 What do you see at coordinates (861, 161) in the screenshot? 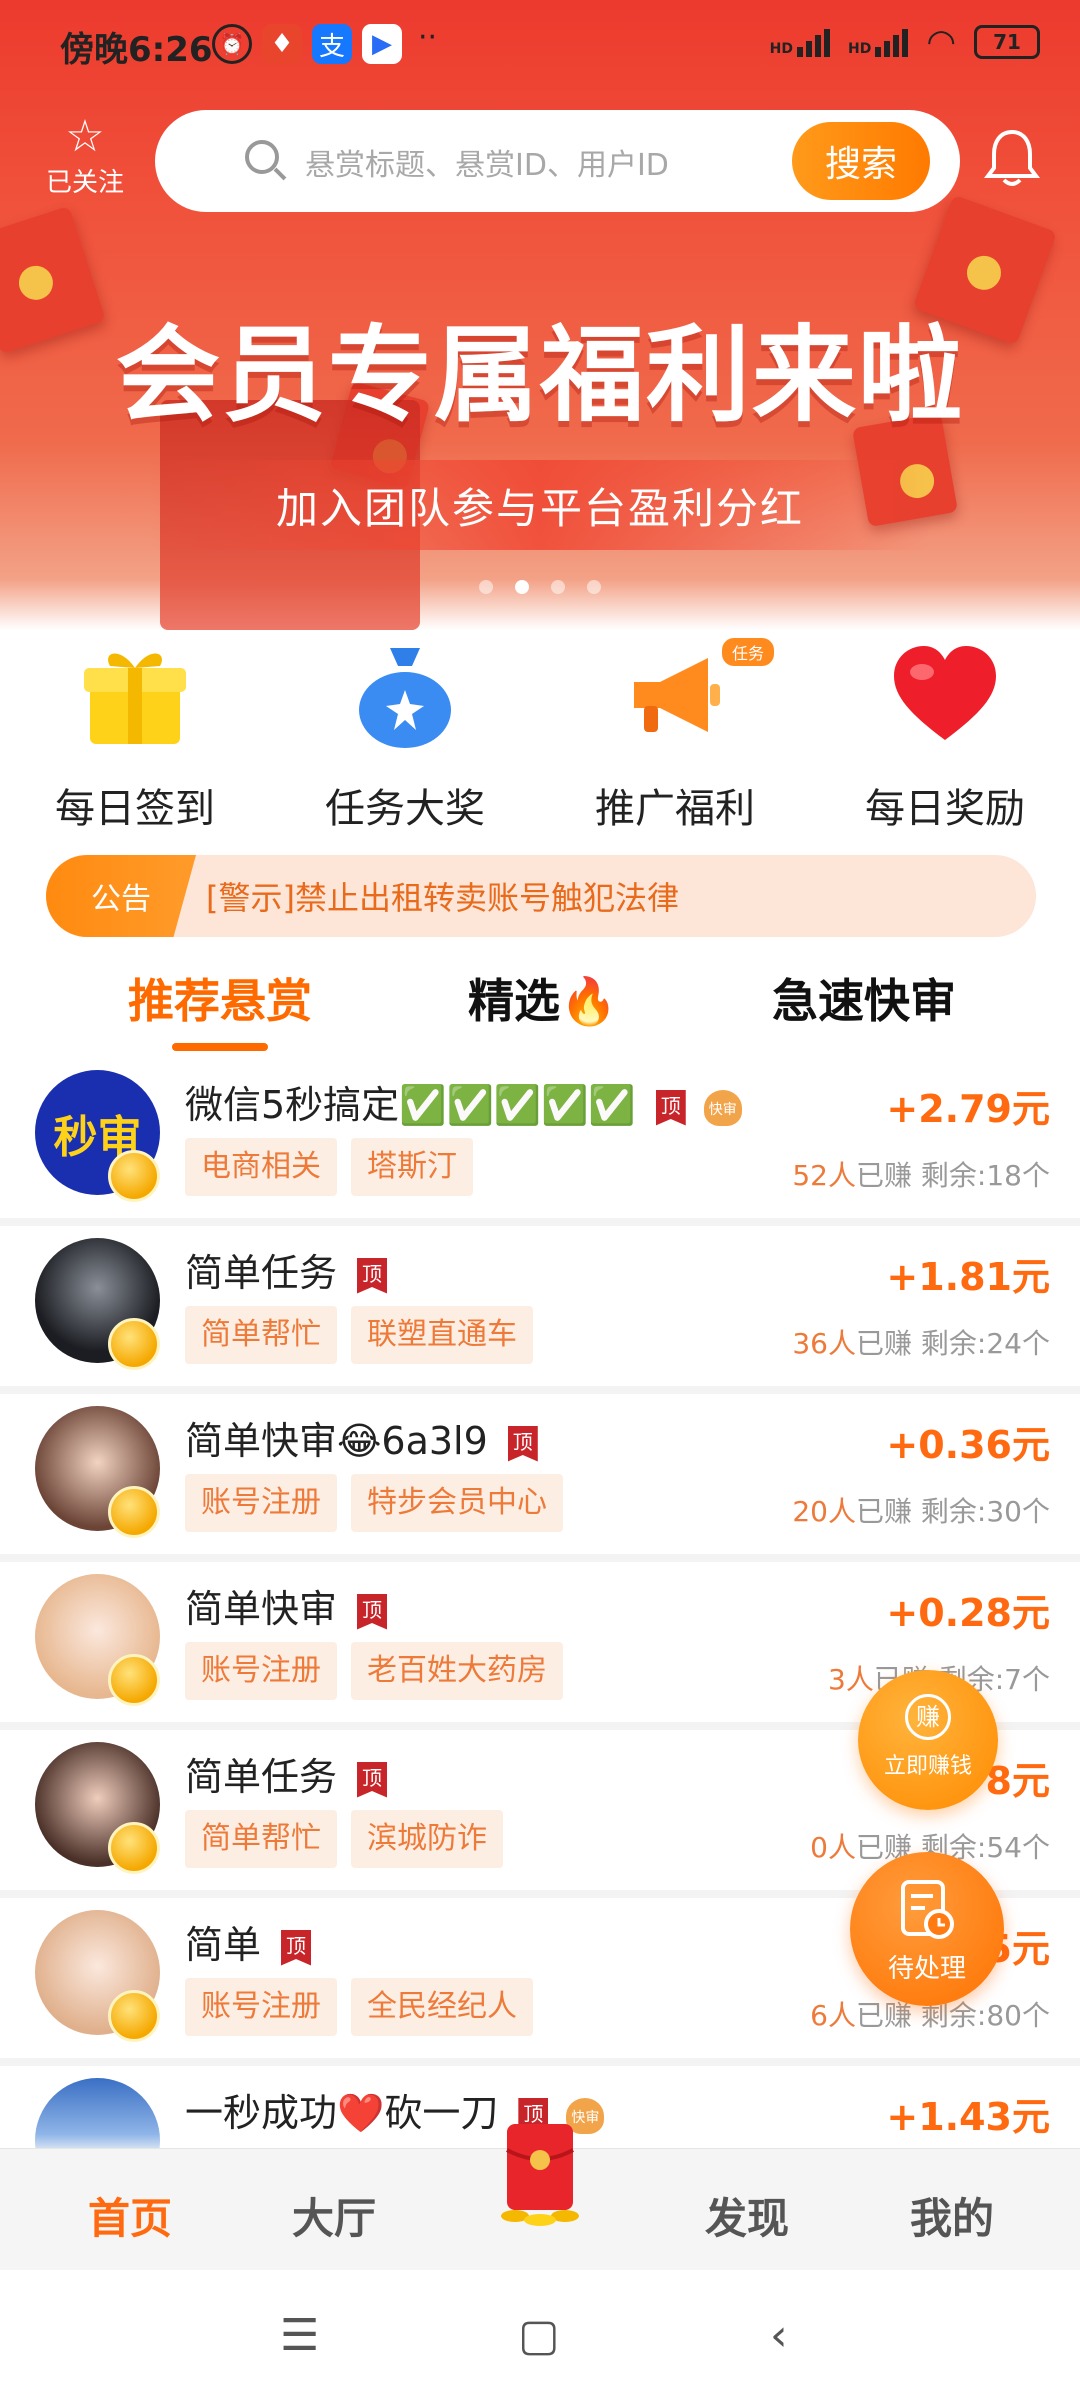
I see `search-button: 搜索` at bounding box center [861, 161].